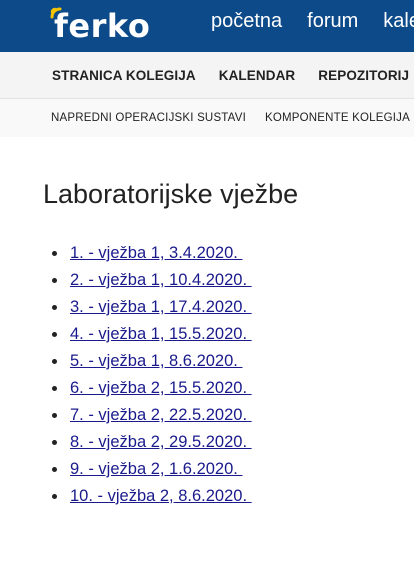  I want to click on list-item: 4. - vježba 1, 15.5.2020., so click(151, 336).